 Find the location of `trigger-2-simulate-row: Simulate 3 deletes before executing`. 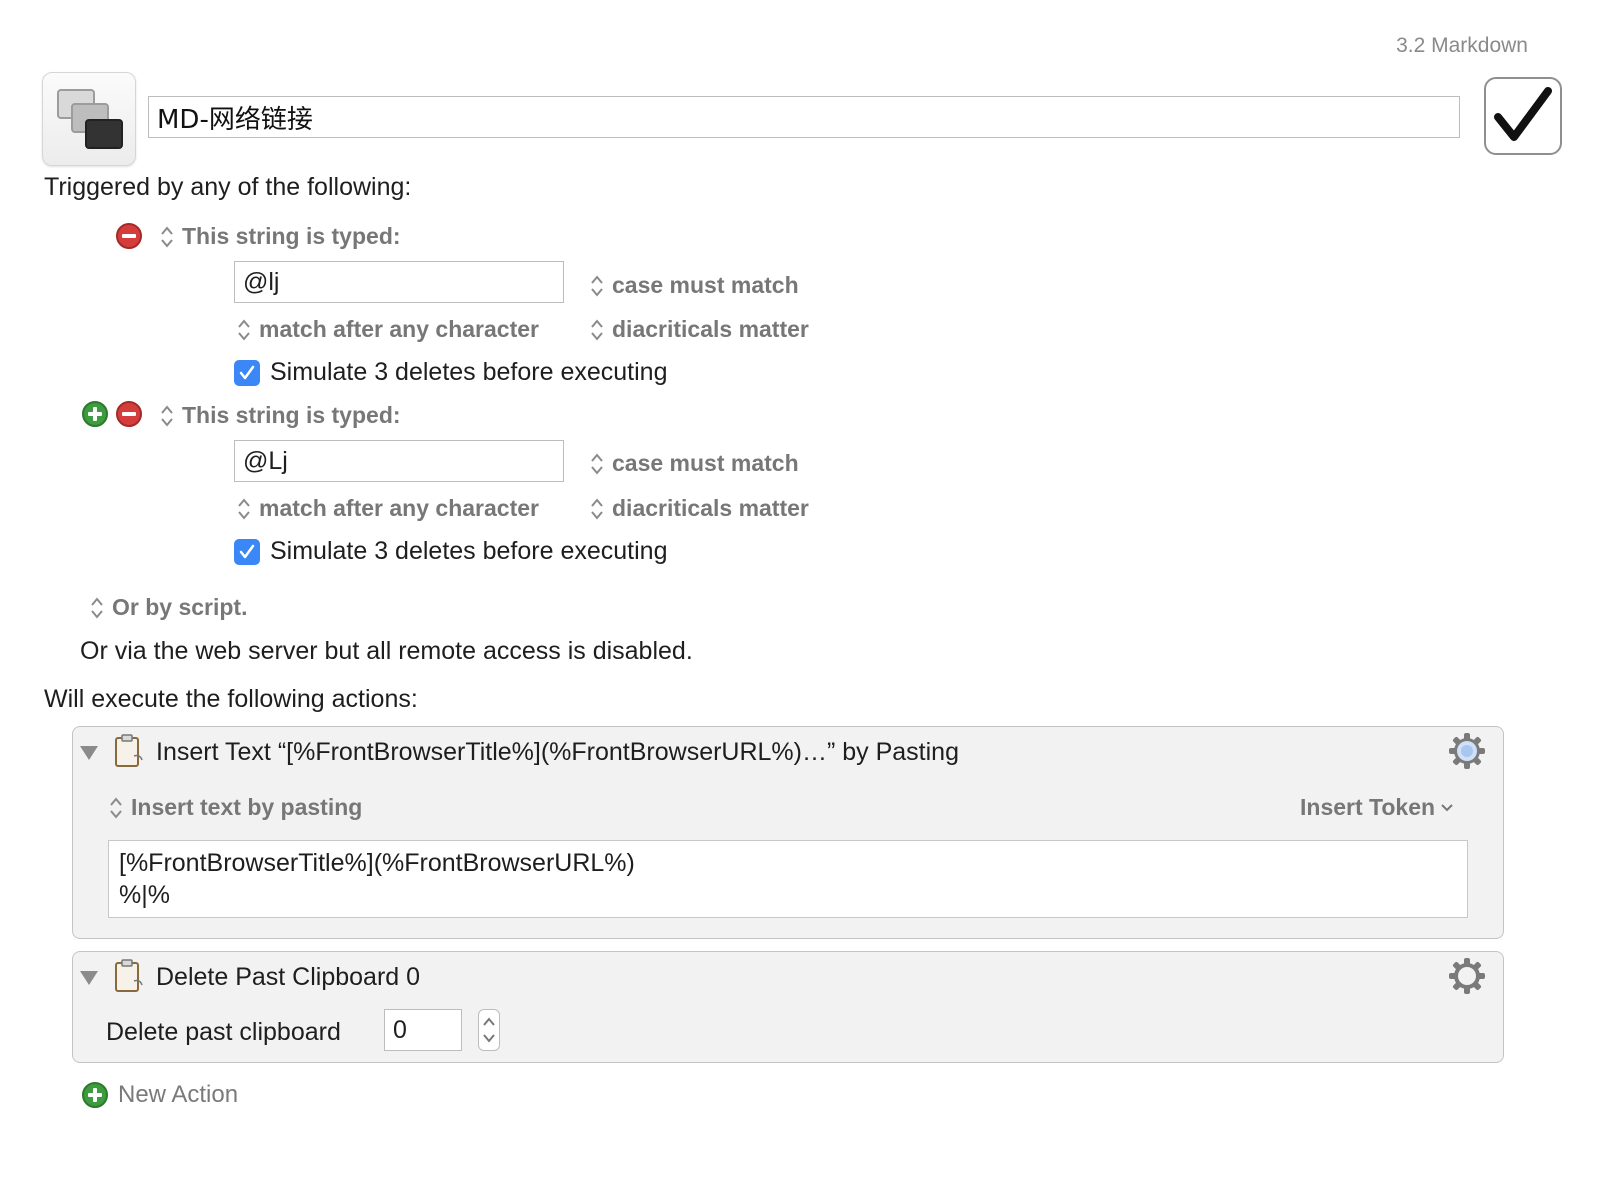

trigger-2-simulate-row: Simulate 3 deletes before executing is located at coordinates (450, 551).